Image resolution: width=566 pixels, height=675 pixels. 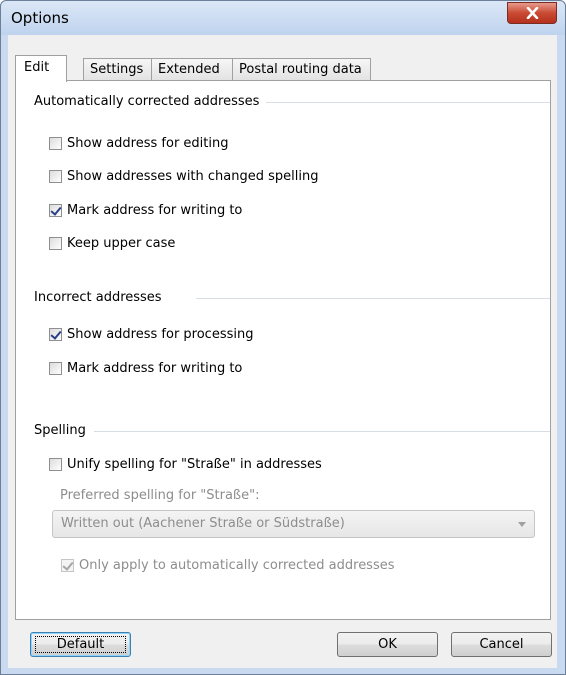 What do you see at coordinates (40, 18) in the screenshot?
I see `window-title: Options` at bounding box center [40, 18].